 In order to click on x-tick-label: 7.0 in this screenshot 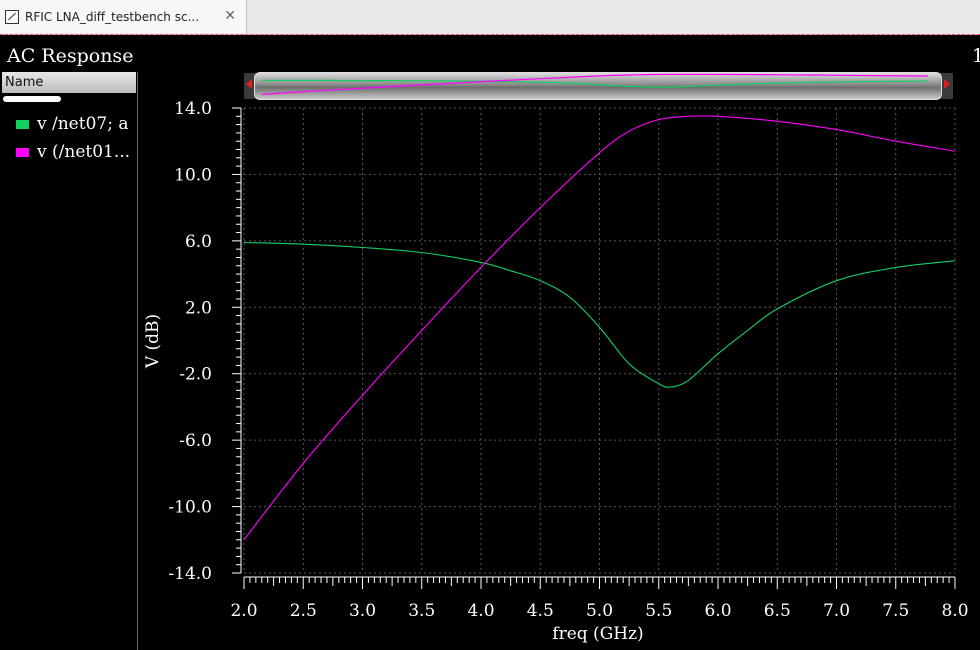, I will do `click(836, 611)`.